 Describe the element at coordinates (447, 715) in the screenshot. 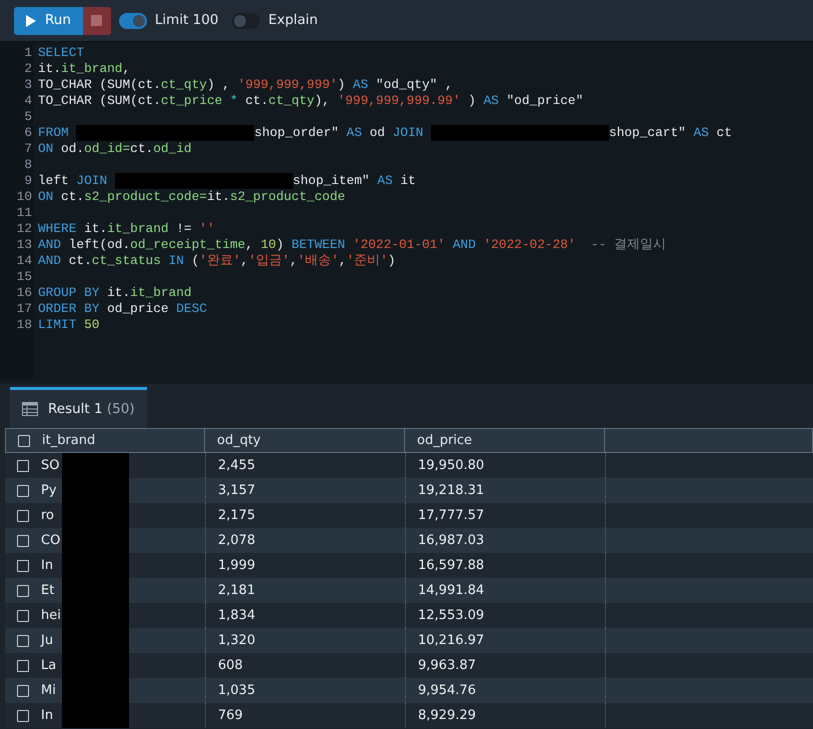

I see `table-cell-text: 8,929.29` at that location.